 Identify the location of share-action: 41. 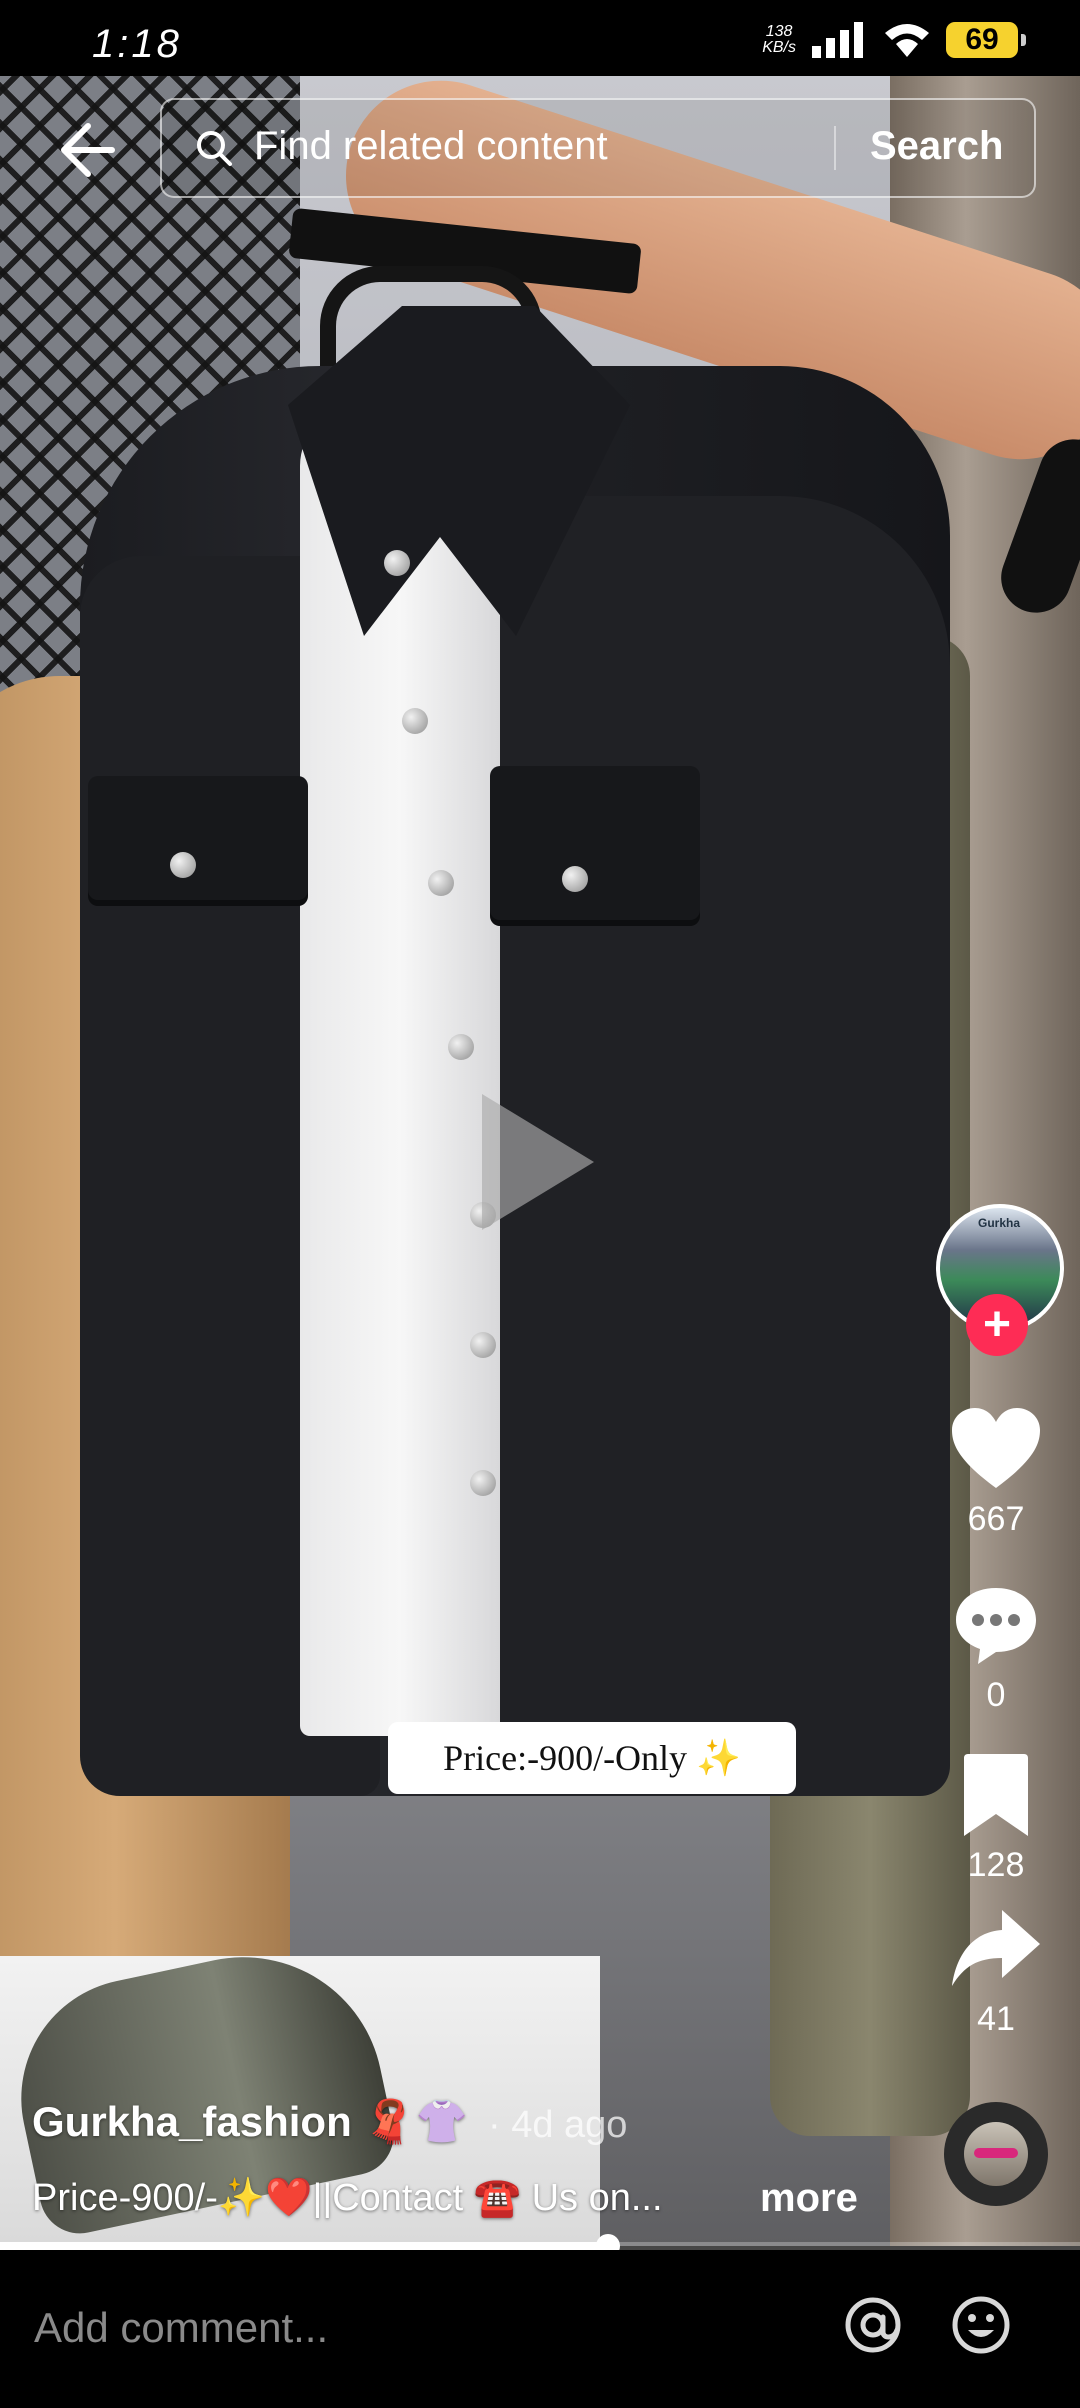
(996, 1971).